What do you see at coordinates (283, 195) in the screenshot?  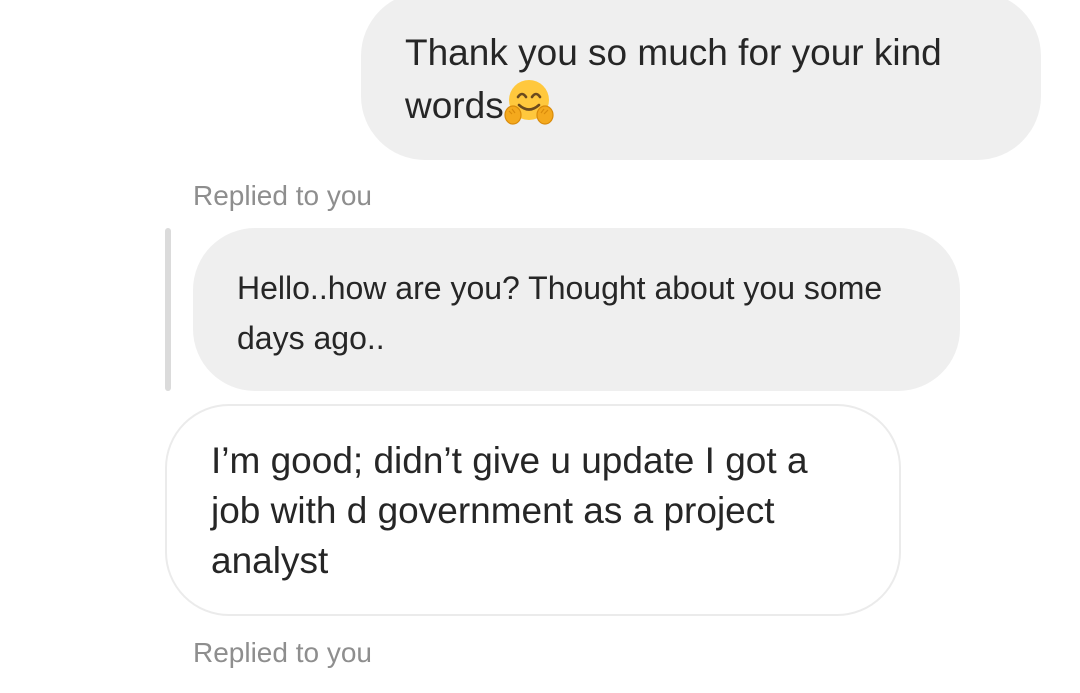 I see `replied-to-you-label: Replied to you` at bounding box center [283, 195].